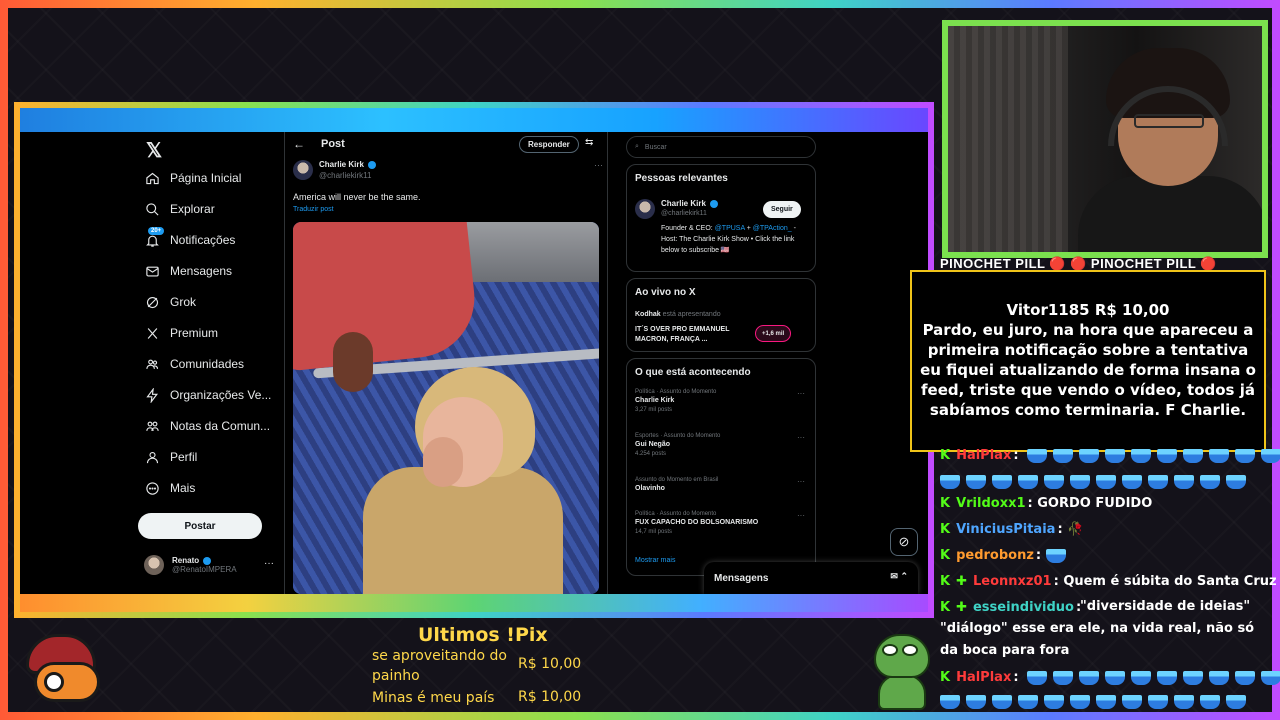 The width and height of the screenshot is (1280, 720). Describe the element at coordinates (152, 395) in the screenshot. I see `lightning-icon` at that location.